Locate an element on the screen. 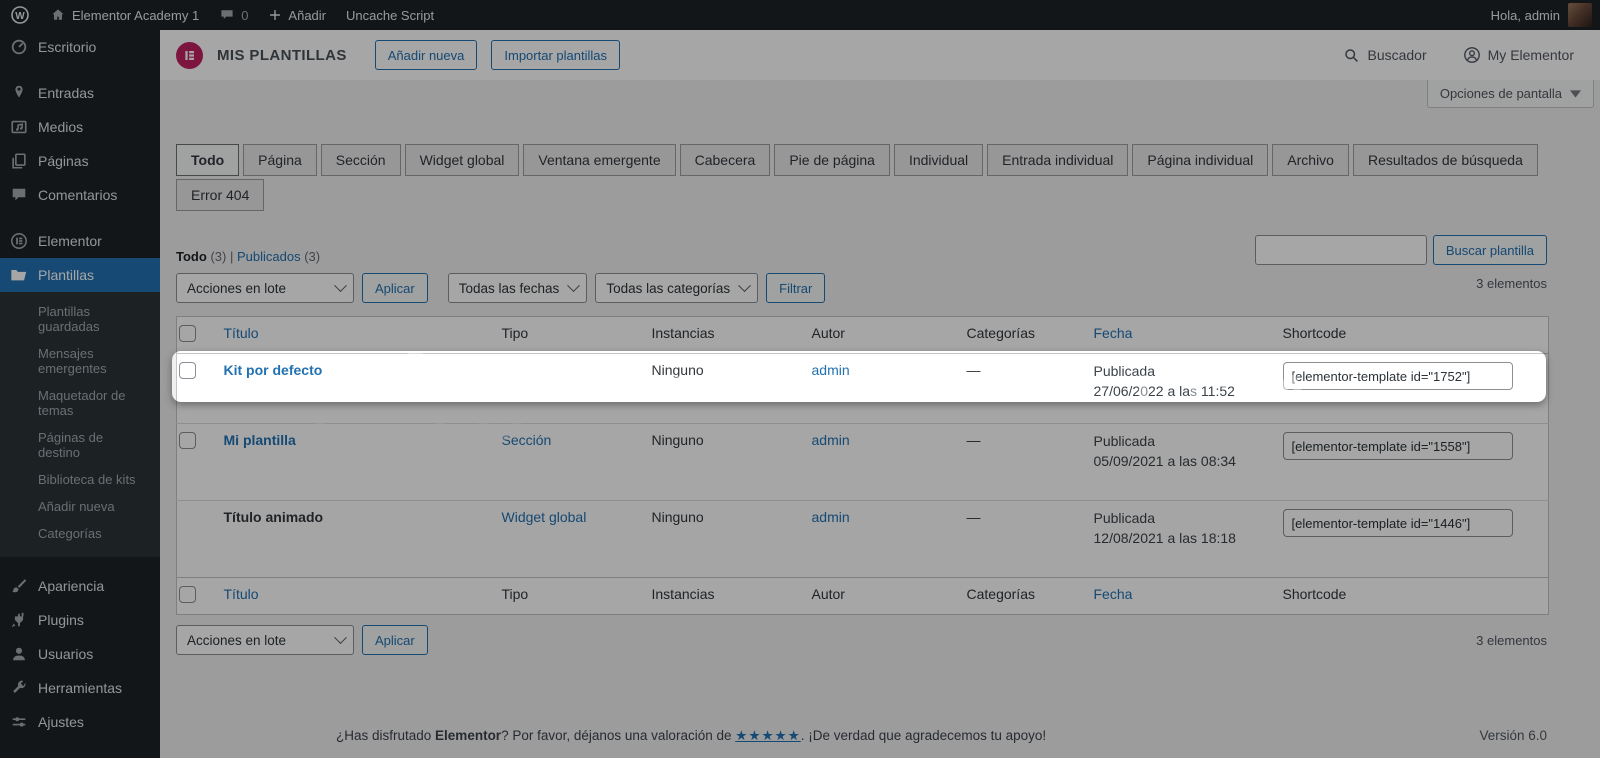  sidebar-item-plugins: Plugins is located at coordinates (80, 620).